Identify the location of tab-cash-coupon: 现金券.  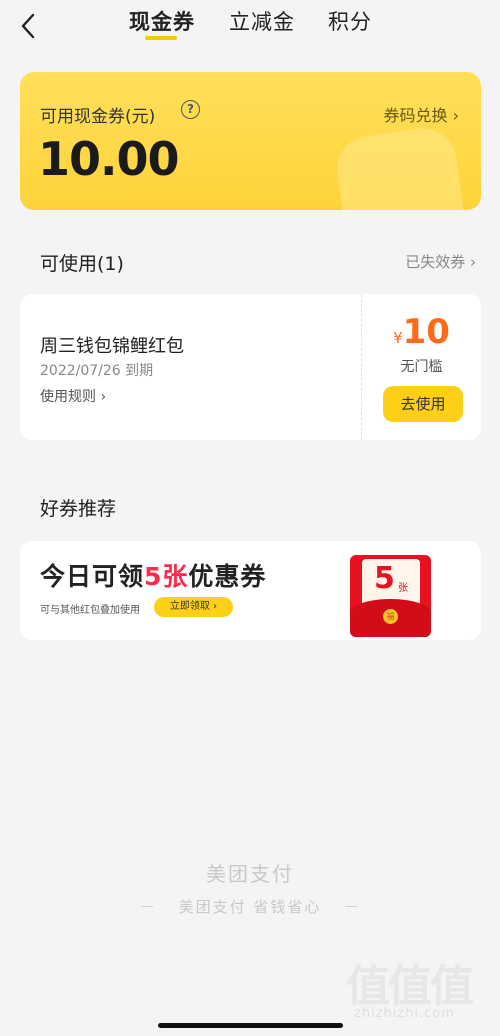
(162, 21).